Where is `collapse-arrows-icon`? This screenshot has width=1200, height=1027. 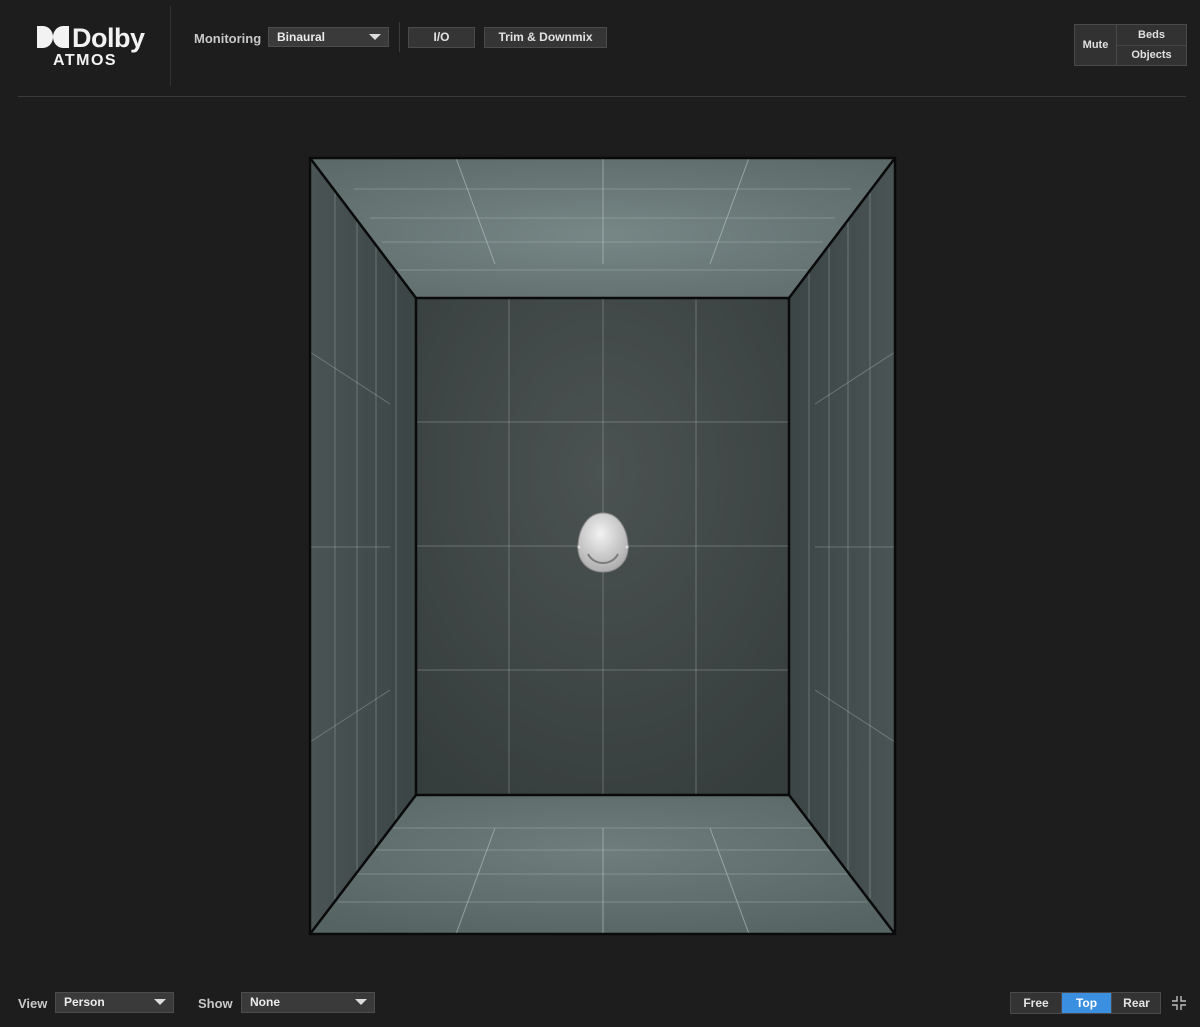 collapse-arrows-icon is located at coordinates (1179, 1003).